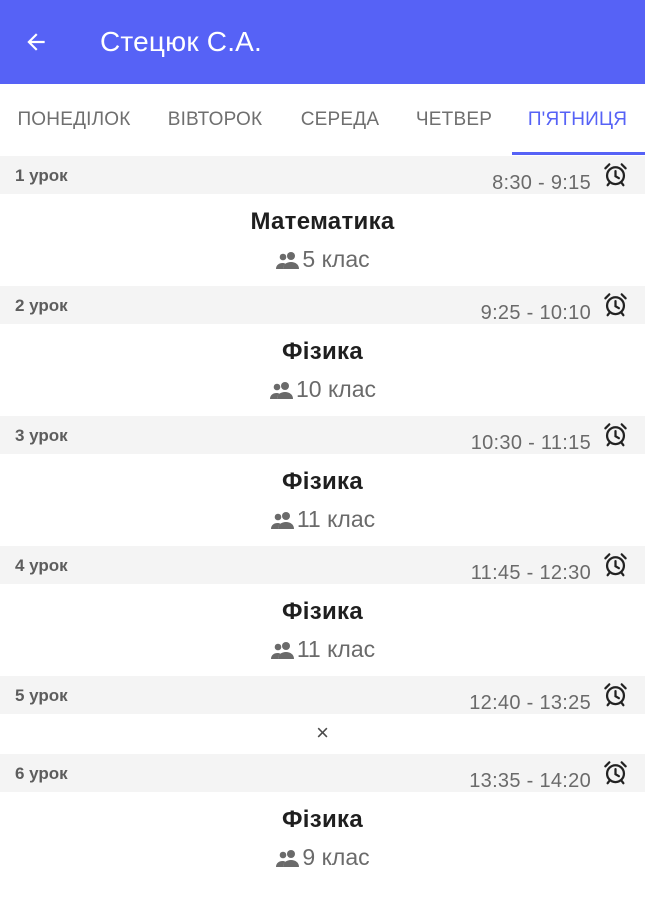  I want to click on class-info: 9 клас, so click(322, 857).